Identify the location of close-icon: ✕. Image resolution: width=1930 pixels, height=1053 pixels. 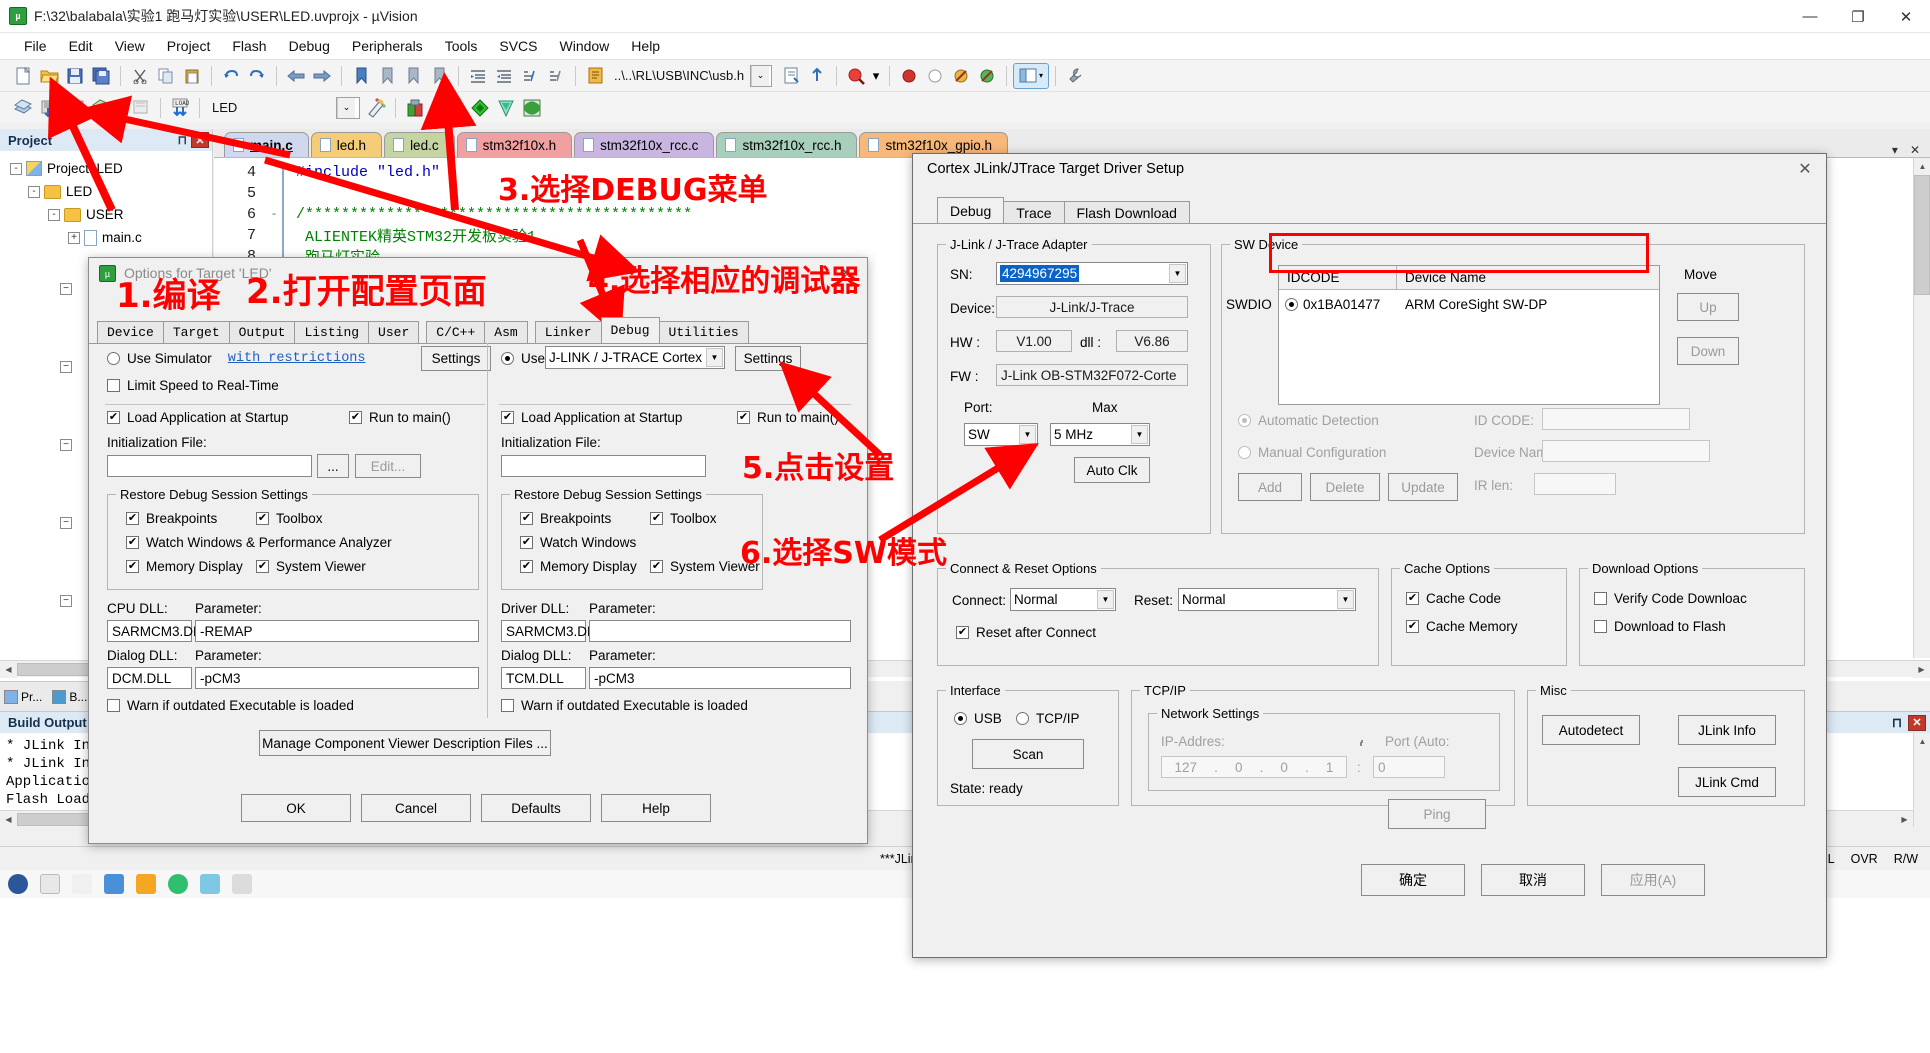
(1917, 722).